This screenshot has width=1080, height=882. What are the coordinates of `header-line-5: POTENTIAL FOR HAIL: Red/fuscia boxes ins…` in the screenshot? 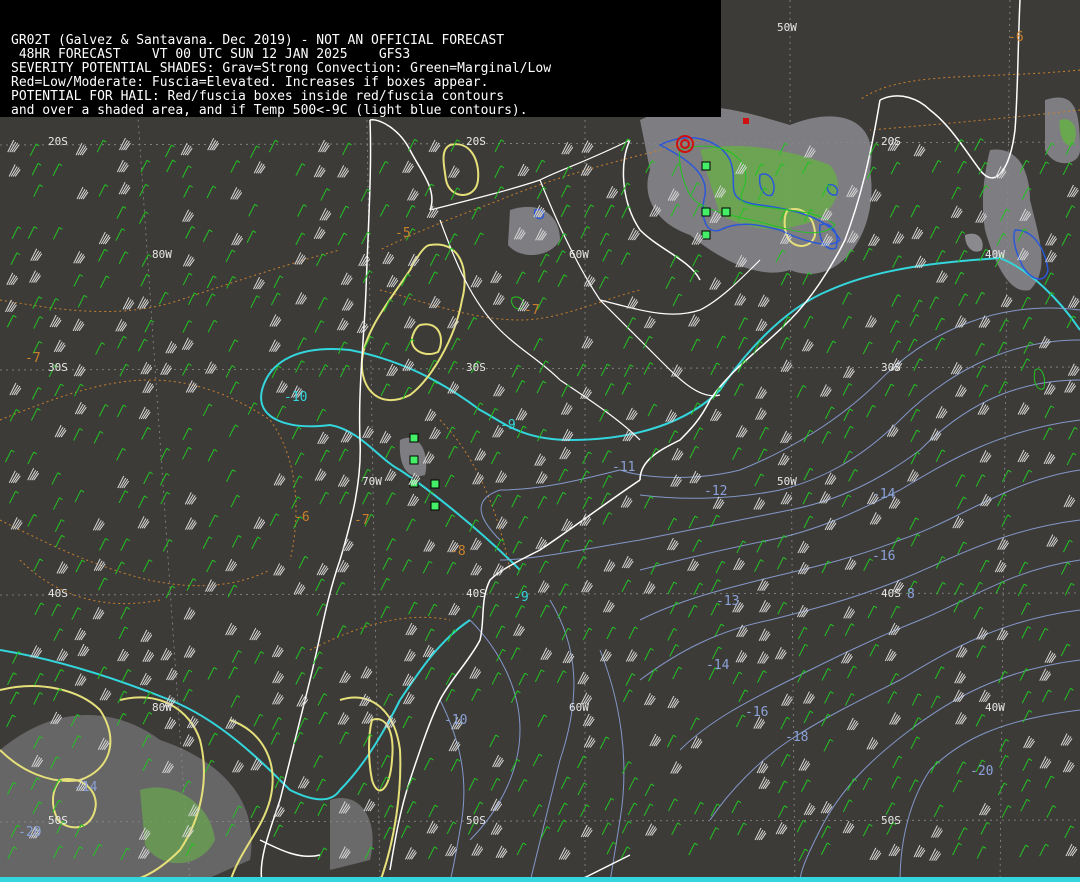 It's located at (258, 96).